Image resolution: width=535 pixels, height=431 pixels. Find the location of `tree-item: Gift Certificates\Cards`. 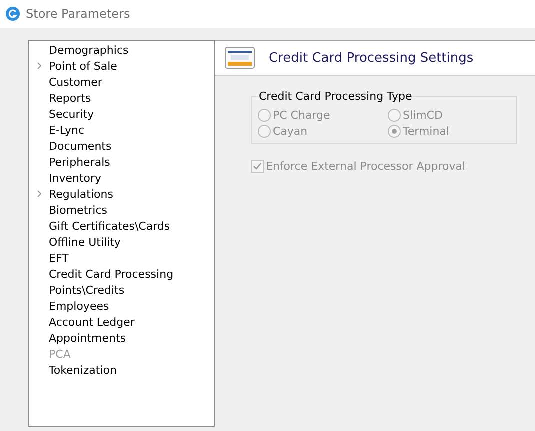

tree-item: Gift Certificates\Cards is located at coordinates (109, 226).